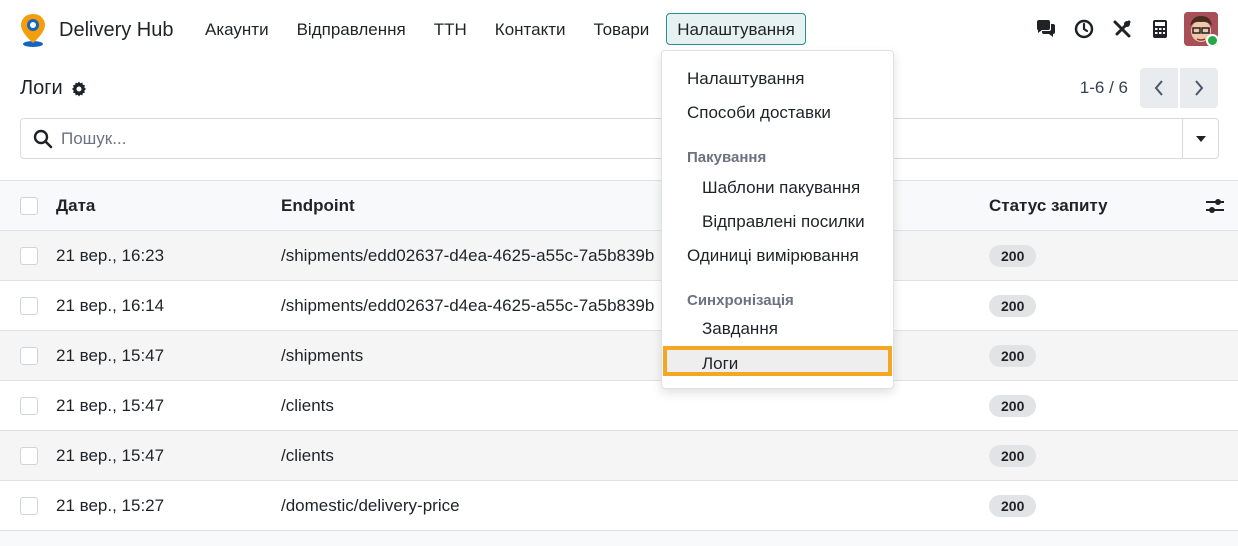  Describe the element at coordinates (41, 88) in the screenshot. I see `page-title: Логи` at that location.